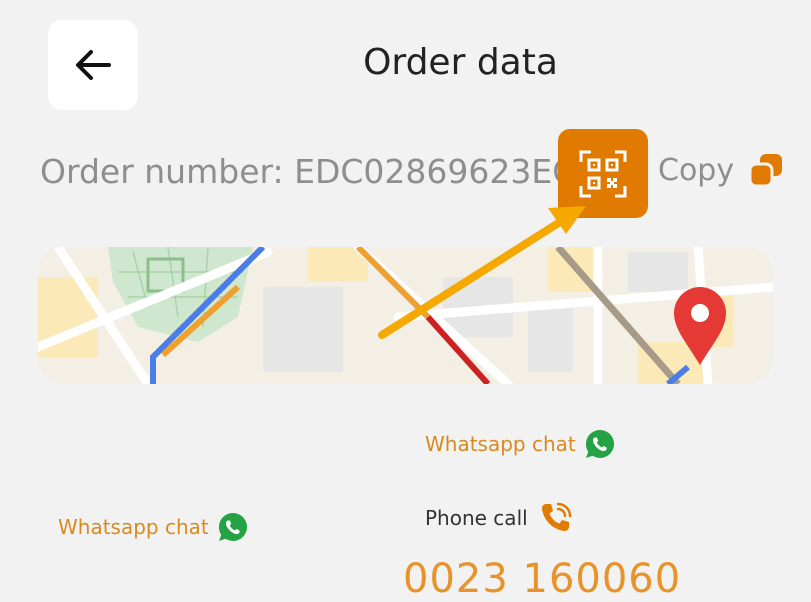  What do you see at coordinates (309, 171) in the screenshot?
I see `order-number-label: Order number: EDC02869623EG` at bounding box center [309, 171].